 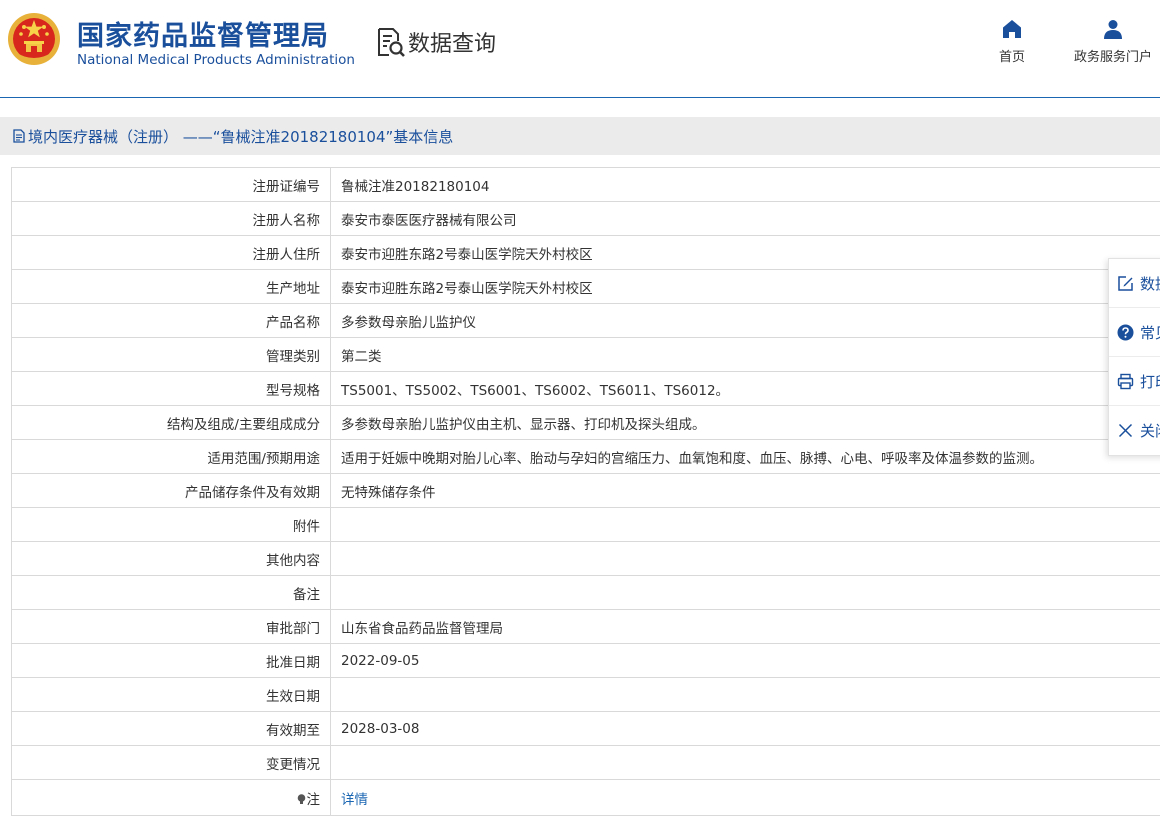 What do you see at coordinates (203, 36) in the screenshot?
I see `site-title-cn: 国家药品监督管理局` at bounding box center [203, 36].